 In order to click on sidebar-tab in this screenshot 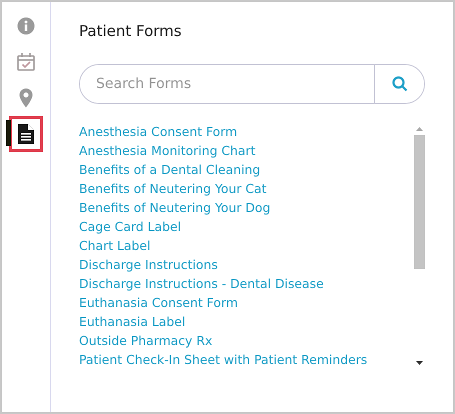, I will do `click(26, 134)`.